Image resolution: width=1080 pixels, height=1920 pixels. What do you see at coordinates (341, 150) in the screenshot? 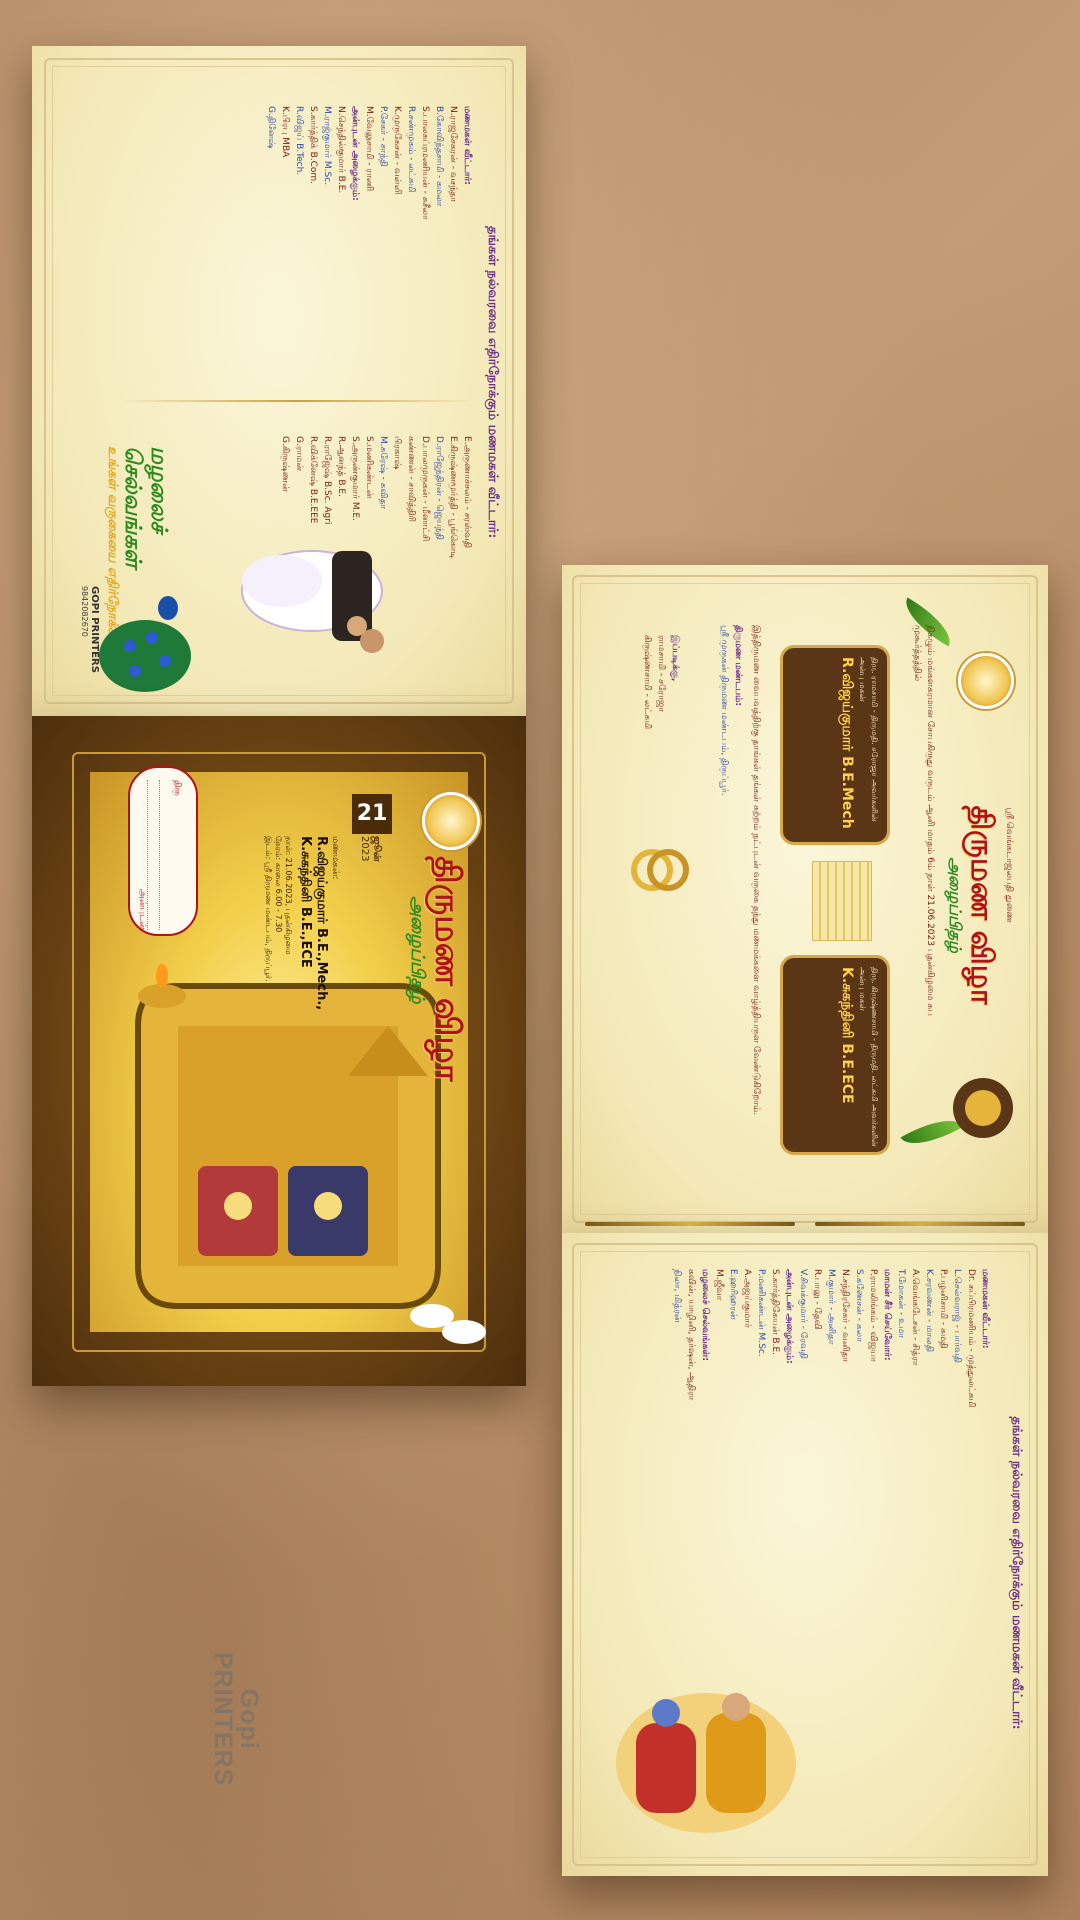
I see `col1-line2: N.செந்தில்குமார் B.E.` at bounding box center [341, 150].